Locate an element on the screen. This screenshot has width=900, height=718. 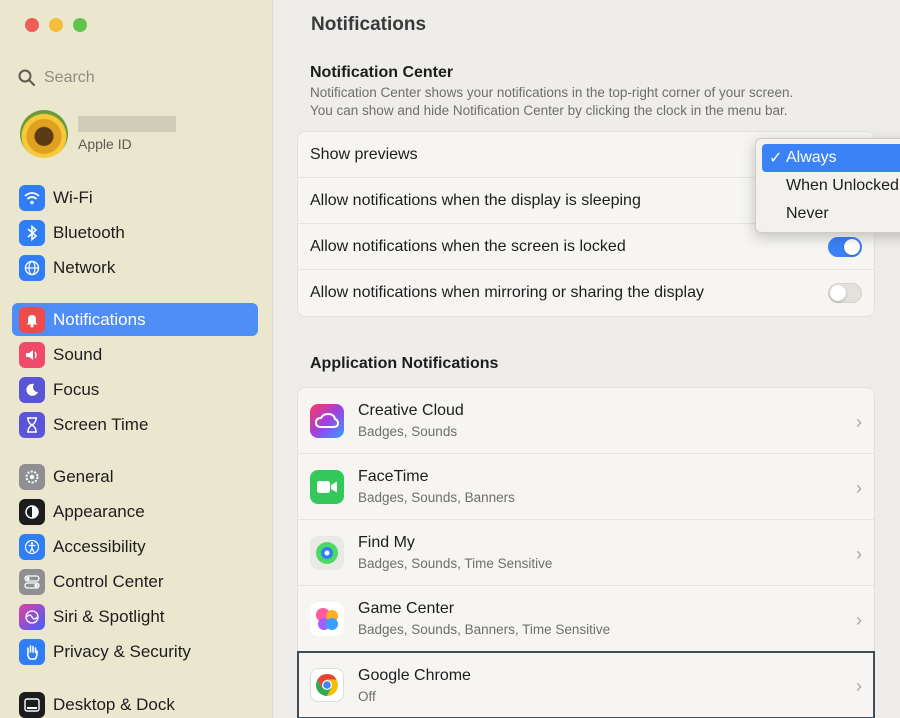
redacted-name is located at coordinates (127, 124).